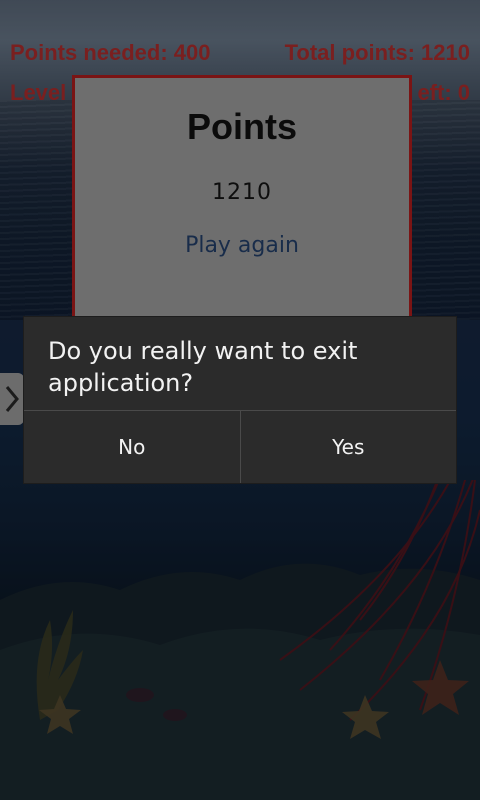  I want to click on chevron-right-icon, so click(12, 399).